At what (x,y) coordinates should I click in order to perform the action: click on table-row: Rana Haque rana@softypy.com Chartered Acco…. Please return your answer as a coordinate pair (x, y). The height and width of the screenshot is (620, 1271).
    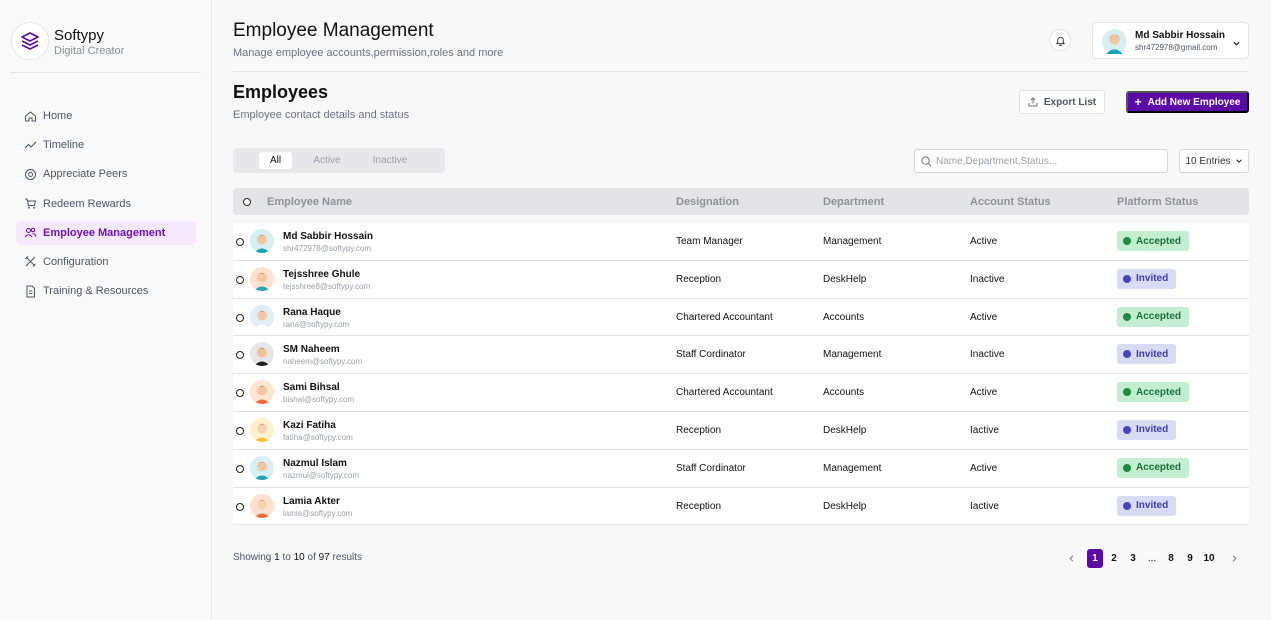
    Looking at the image, I should click on (741, 317).